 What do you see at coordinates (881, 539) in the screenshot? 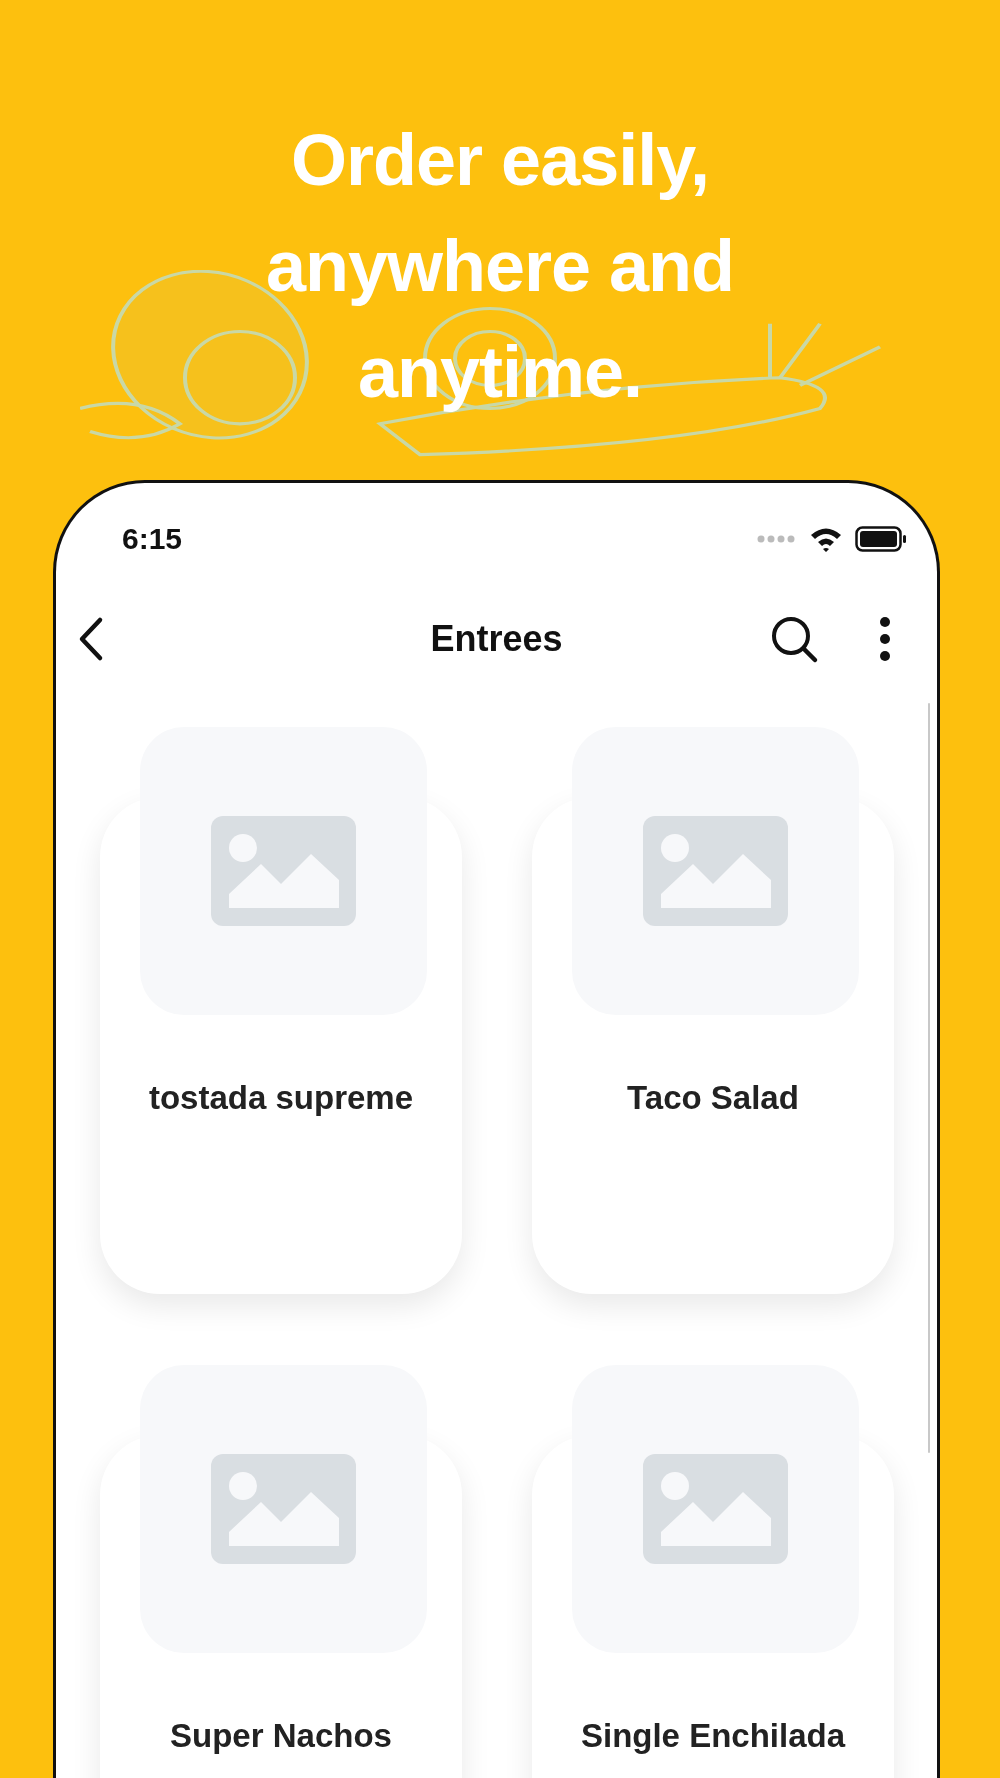
I see `battery-icon` at bounding box center [881, 539].